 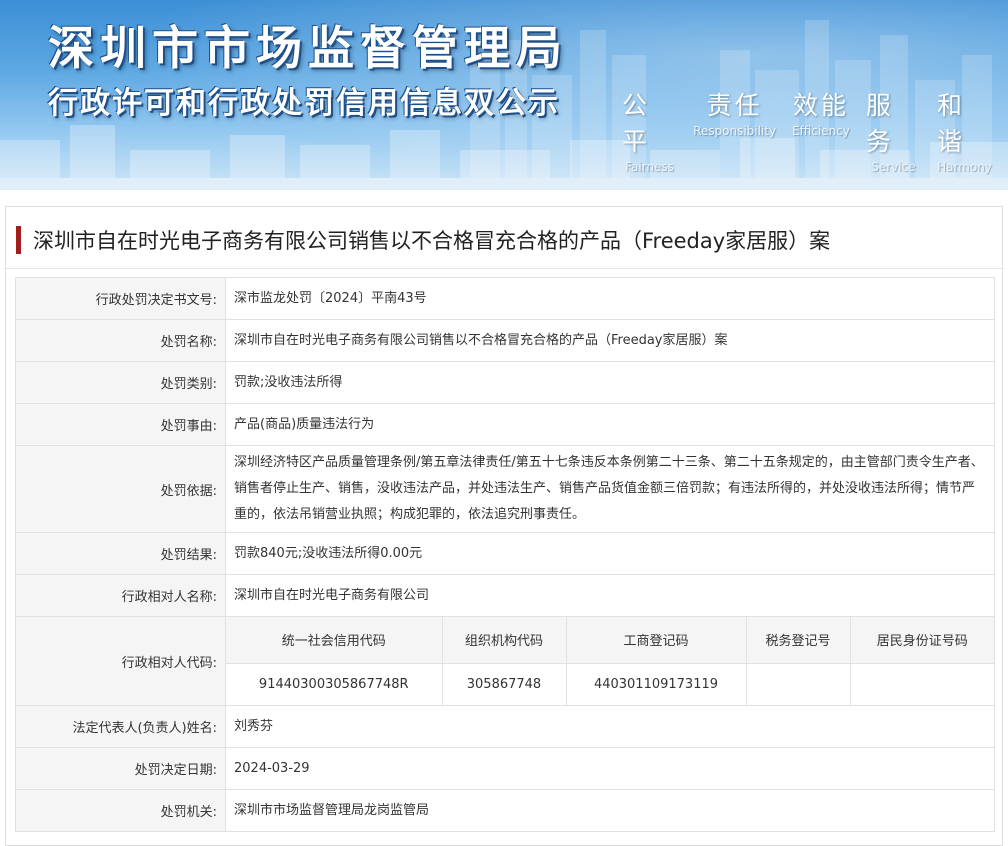 I want to click on id-card-value, so click(x=921, y=683).